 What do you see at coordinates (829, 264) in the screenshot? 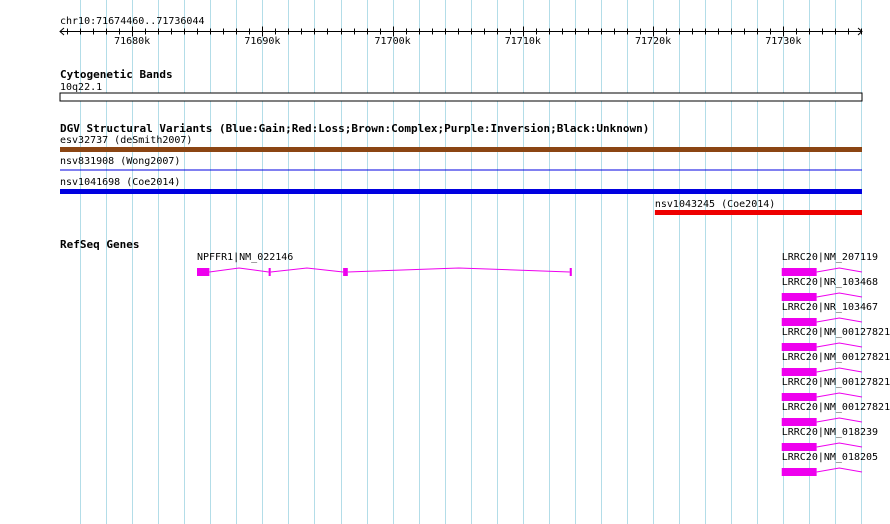
I see `gene-model: LRRC20|NM_207119` at bounding box center [829, 264].